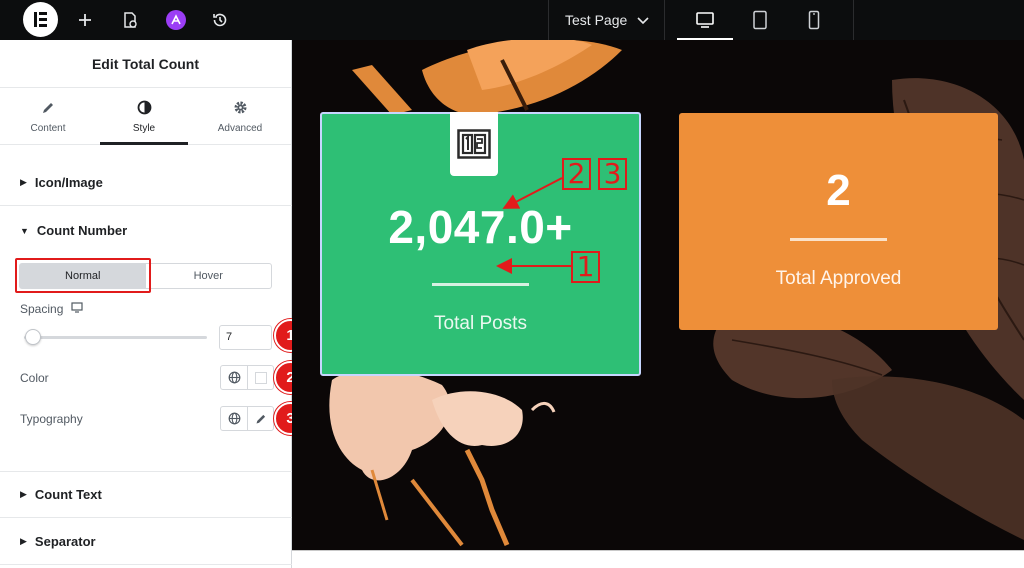 The height and width of the screenshot is (568, 1024). What do you see at coordinates (234, 418) in the screenshot?
I see `global-fonts-icon` at bounding box center [234, 418].